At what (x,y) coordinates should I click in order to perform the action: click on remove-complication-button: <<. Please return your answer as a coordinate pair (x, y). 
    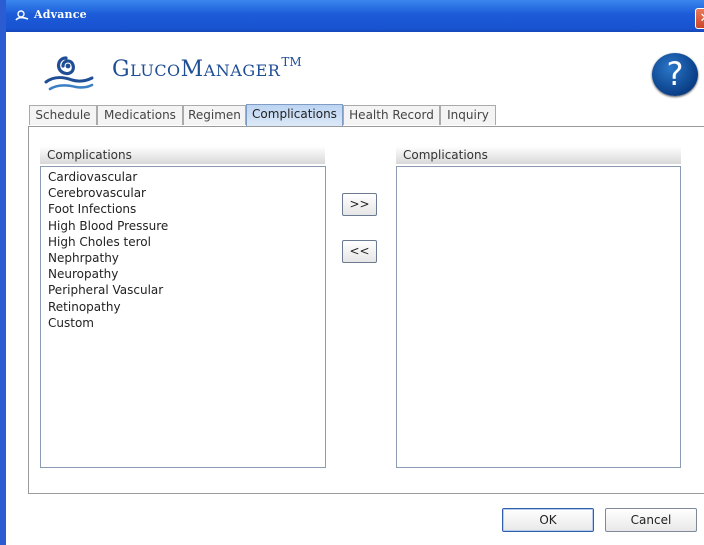
    Looking at the image, I should click on (359, 251).